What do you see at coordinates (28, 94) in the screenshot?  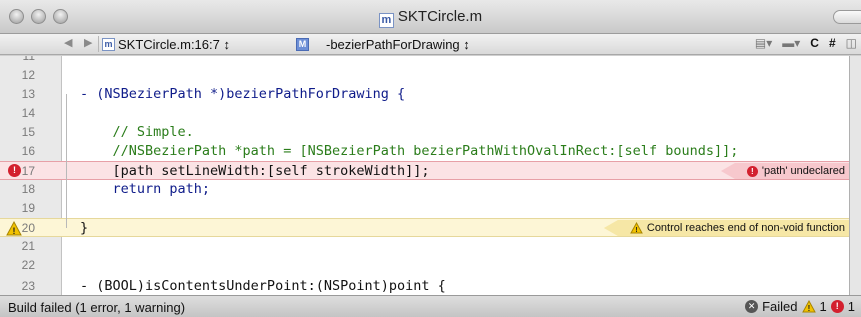 I see `line-number: 13` at bounding box center [28, 94].